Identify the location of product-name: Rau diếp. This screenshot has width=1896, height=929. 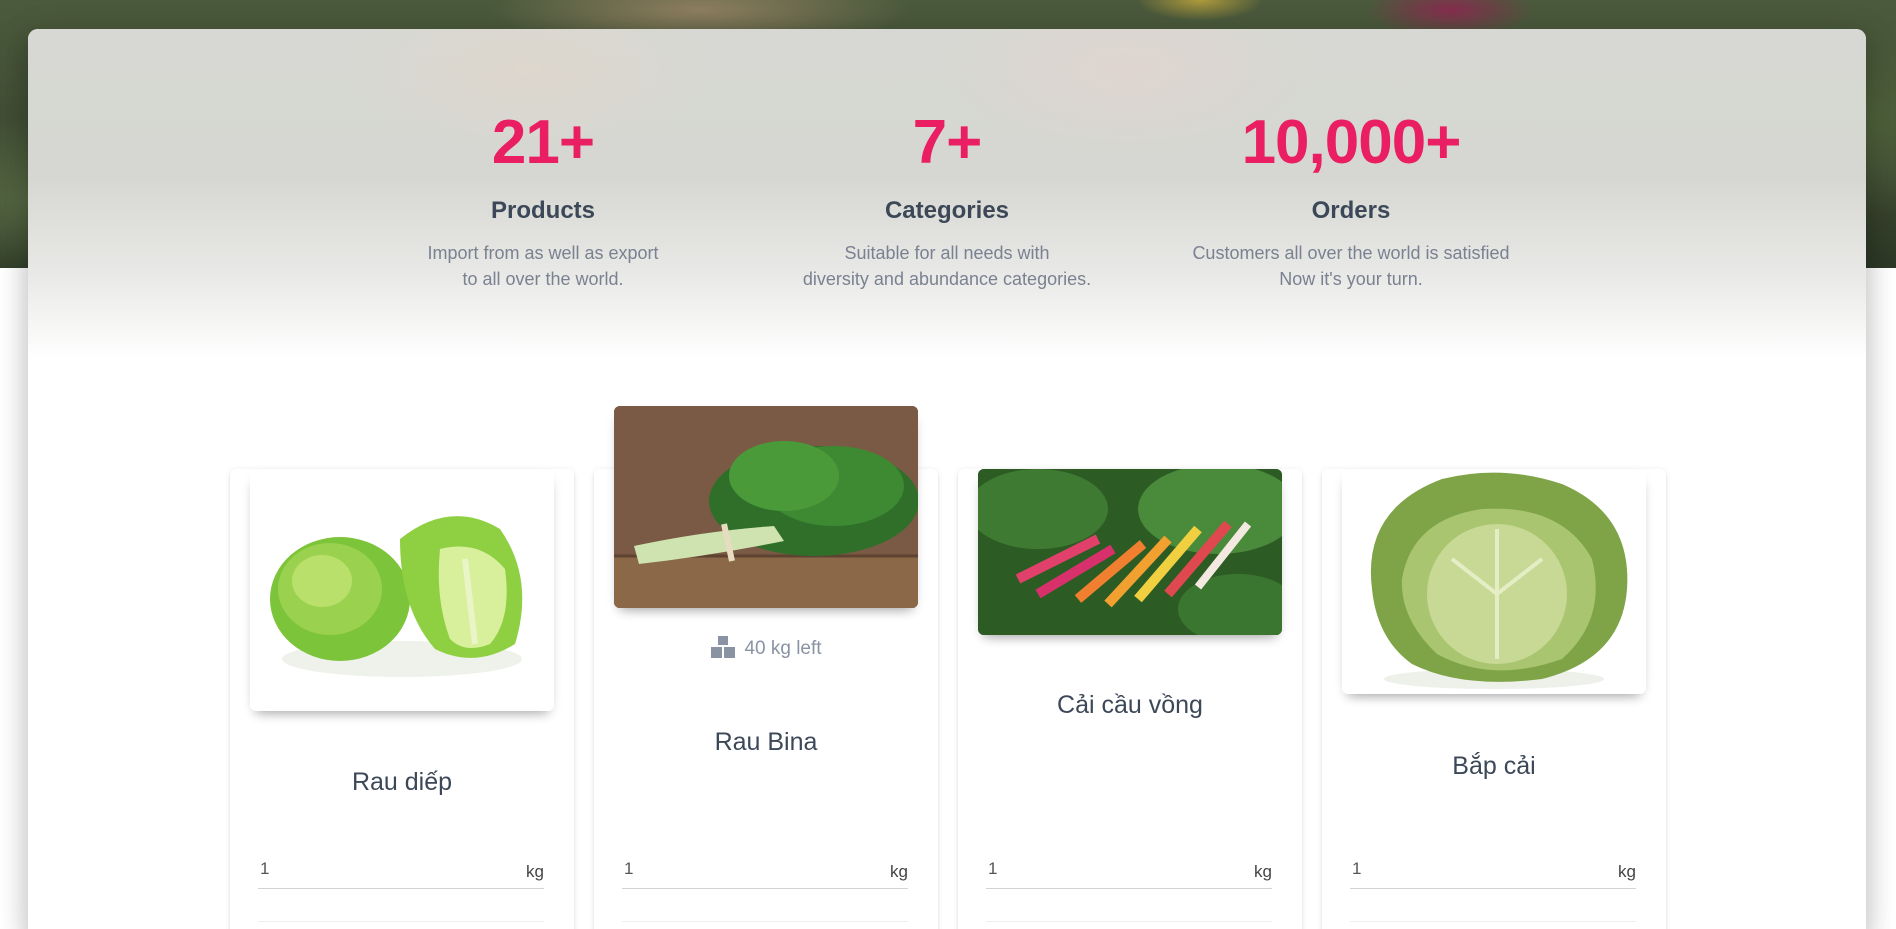
(402, 782).